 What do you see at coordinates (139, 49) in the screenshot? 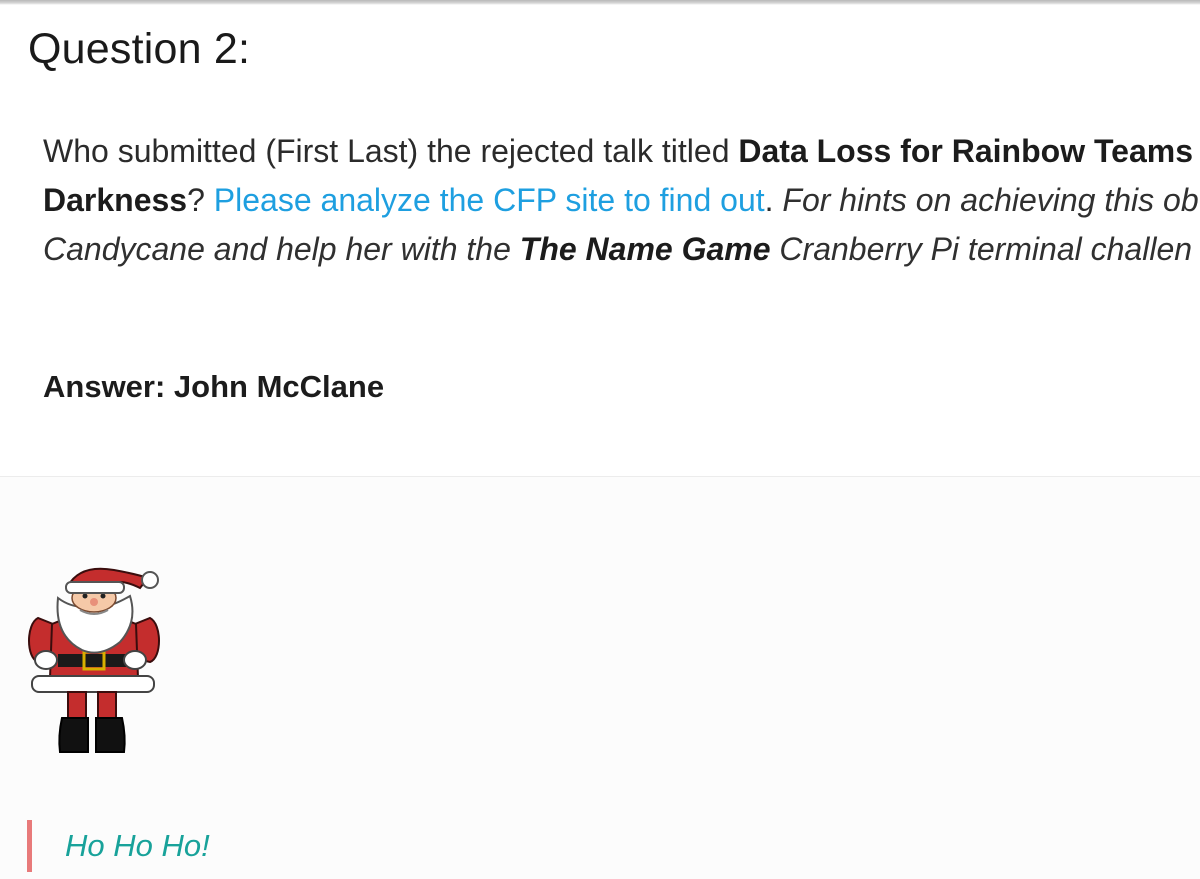
I see `question-title: Question 2:` at bounding box center [139, 49].